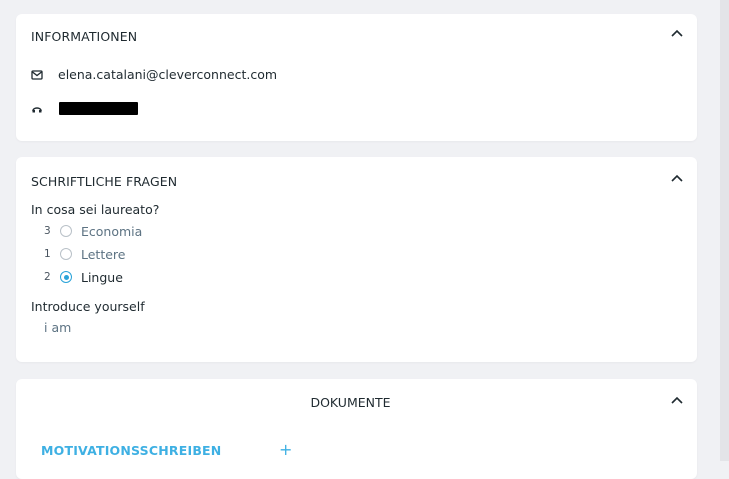 This screenshot has height=479, width=729. What do you see at coordinates (285, 450) in the screenshot?
I see `add-document-plus-icon: +` at bounding box center [285, 450].